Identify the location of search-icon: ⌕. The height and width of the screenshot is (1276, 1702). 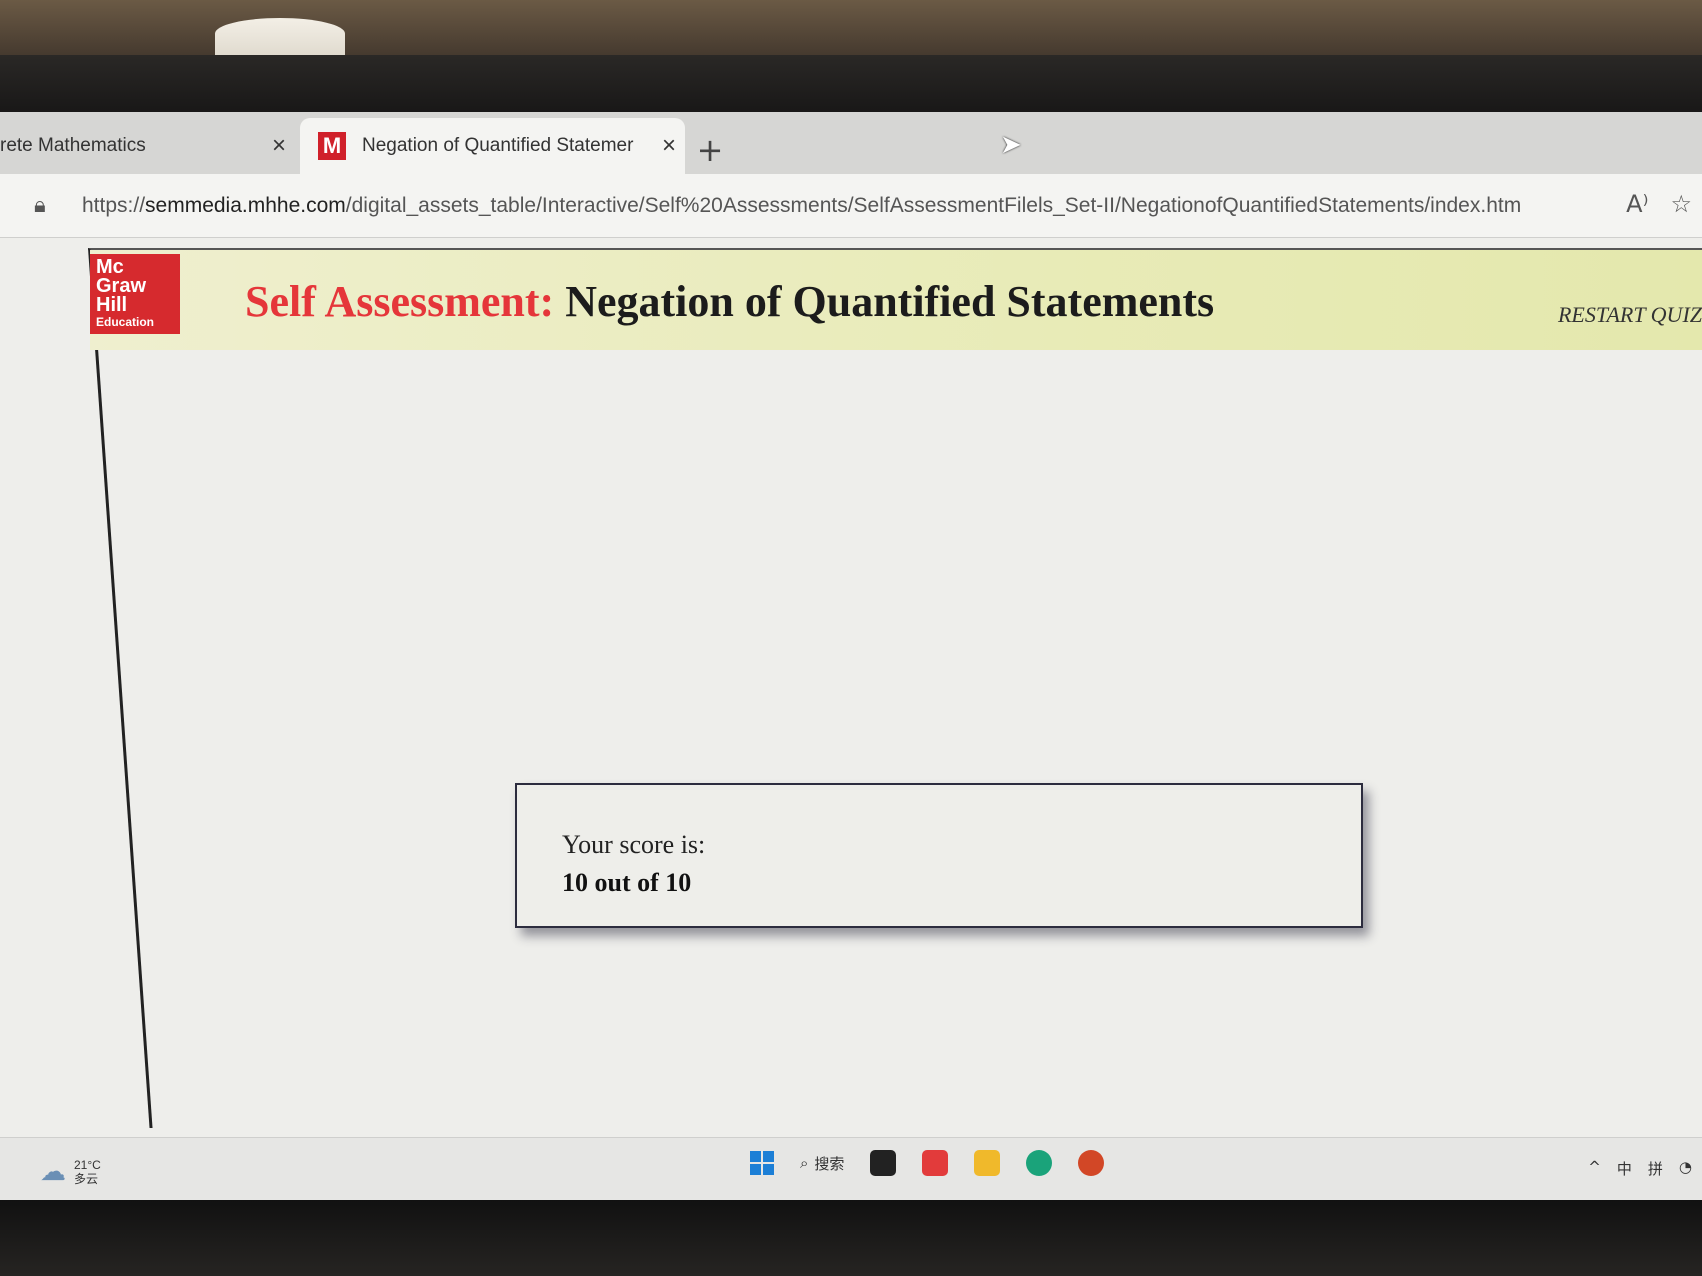
(804, 1163).